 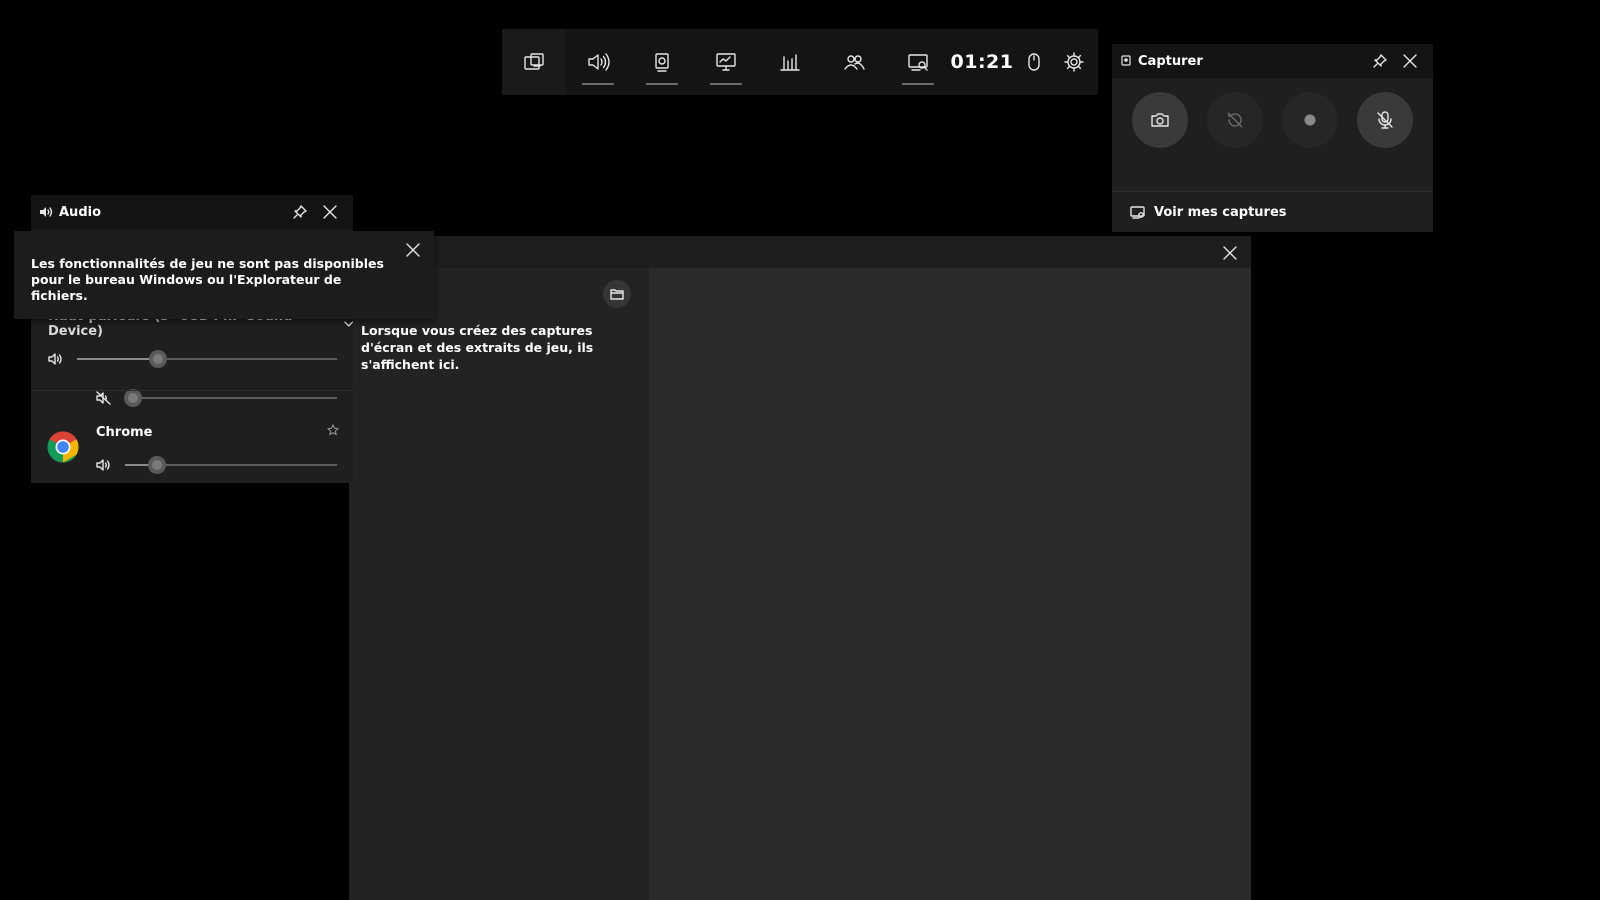 I want to click on gallery-widget-button, so click(x=918, y=62).